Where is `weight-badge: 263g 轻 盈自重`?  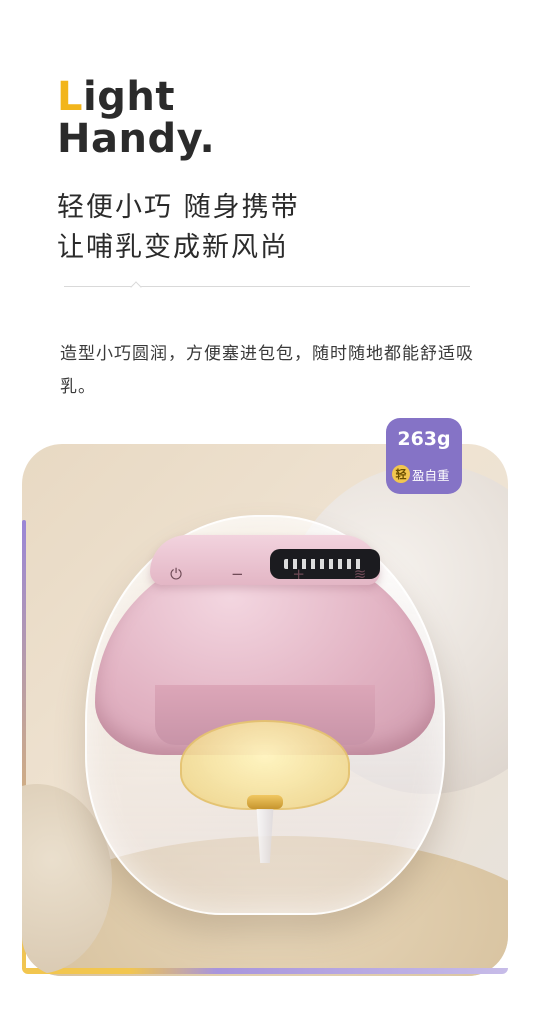 weight-badge: 263g 轻 盈自重 is located at coordinates (424, 456).